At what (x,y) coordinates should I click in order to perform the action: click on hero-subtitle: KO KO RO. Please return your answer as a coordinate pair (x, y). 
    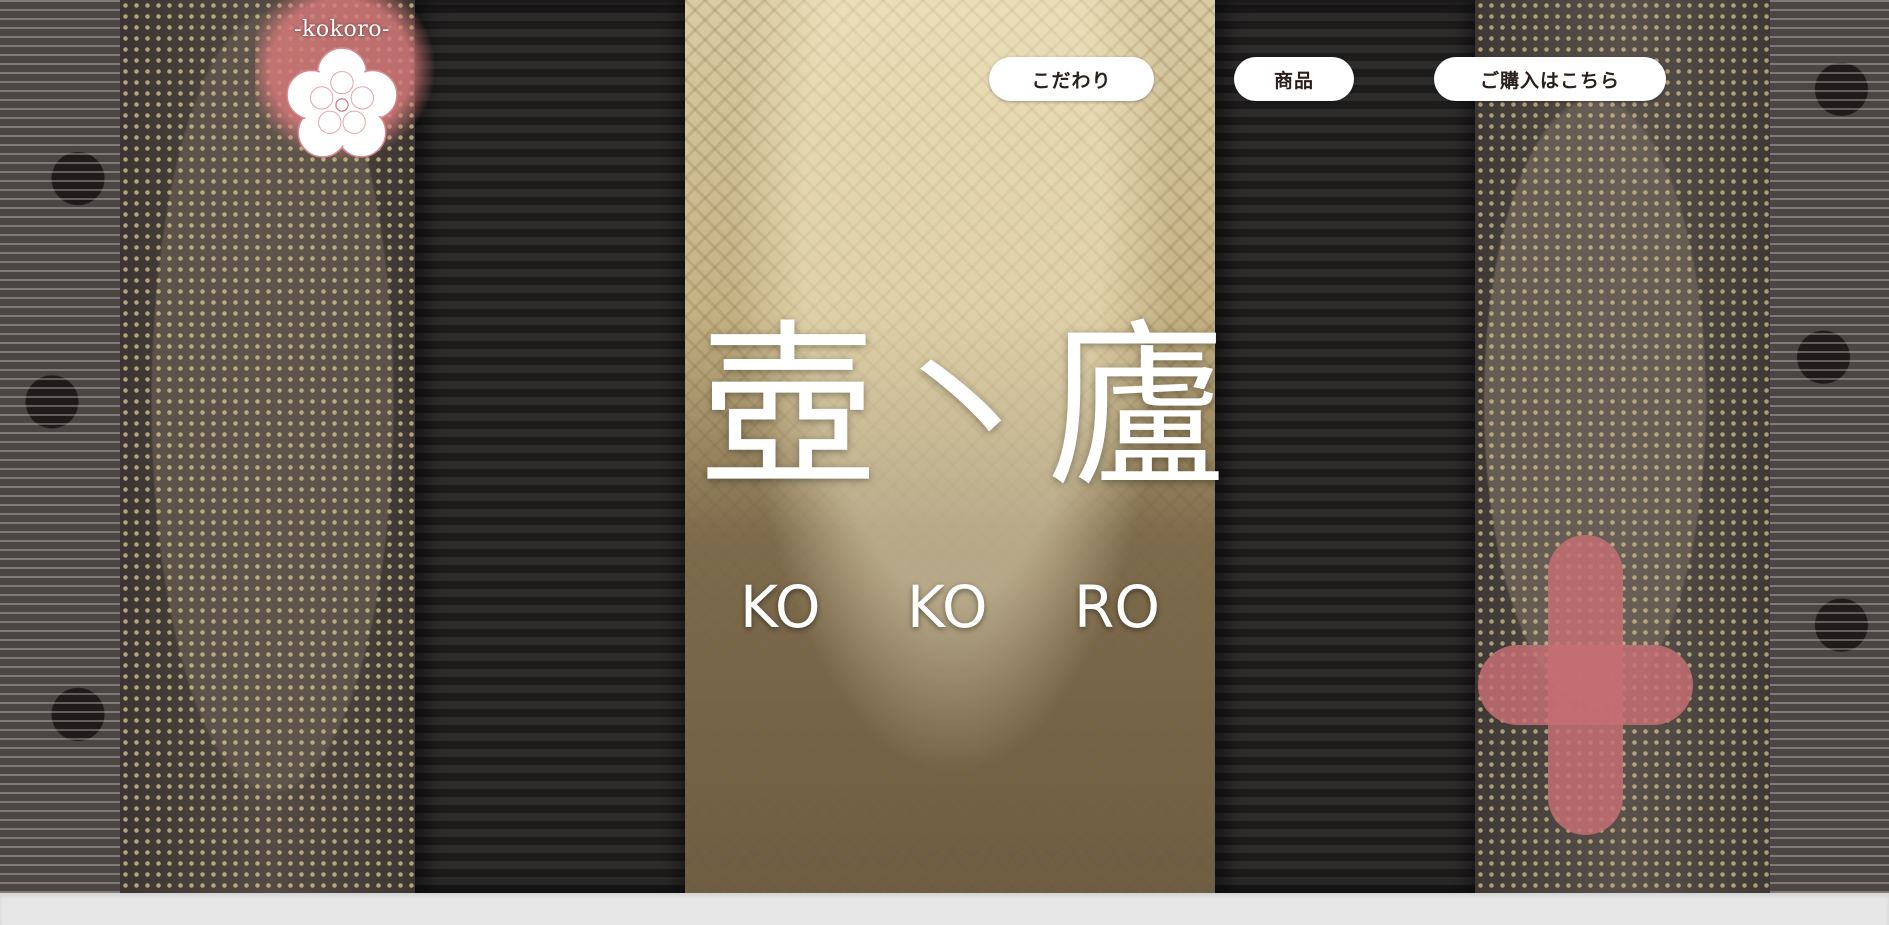
    Looking at the image, I should click on (950, 607).